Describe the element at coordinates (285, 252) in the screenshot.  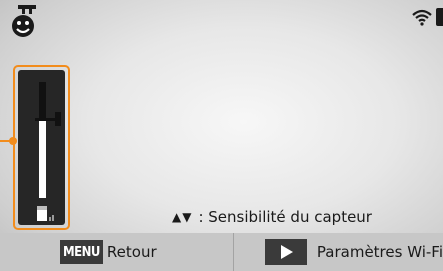
I see `play-icon` at that location.